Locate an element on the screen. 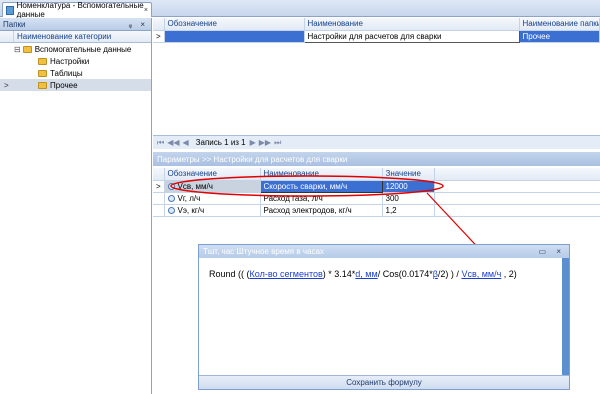  first-record-icon: ⏮ is located at coordinates (160, 143).